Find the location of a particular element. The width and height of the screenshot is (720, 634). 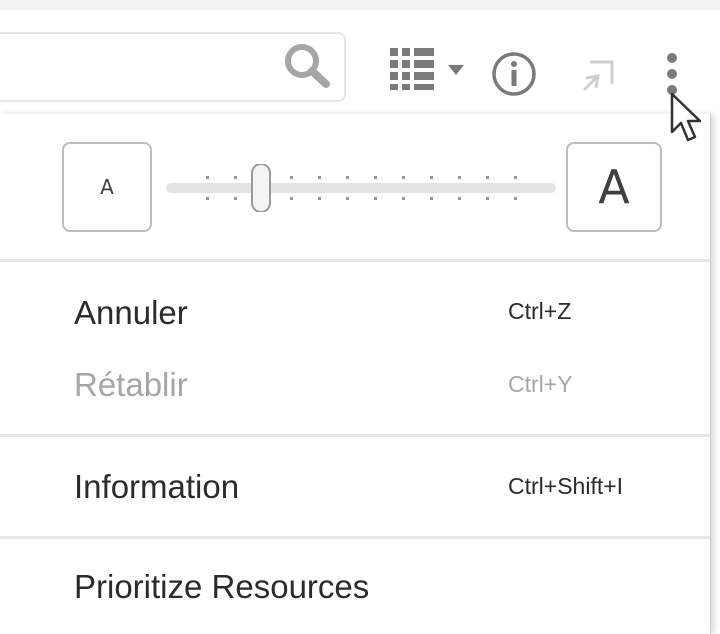

chevron-down-icon is located at coordinates (456, 70).